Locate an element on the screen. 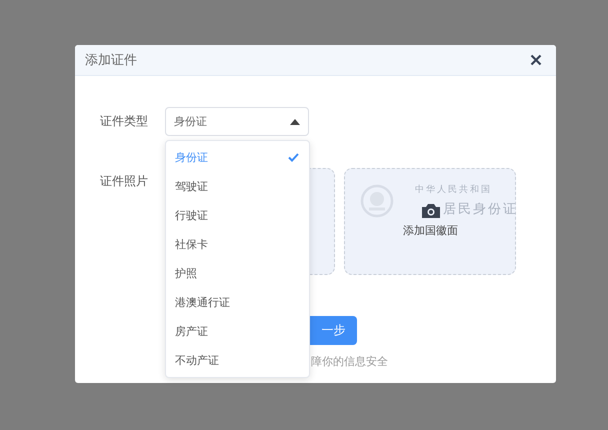  caret-icon is located at coordinates (295, 121).